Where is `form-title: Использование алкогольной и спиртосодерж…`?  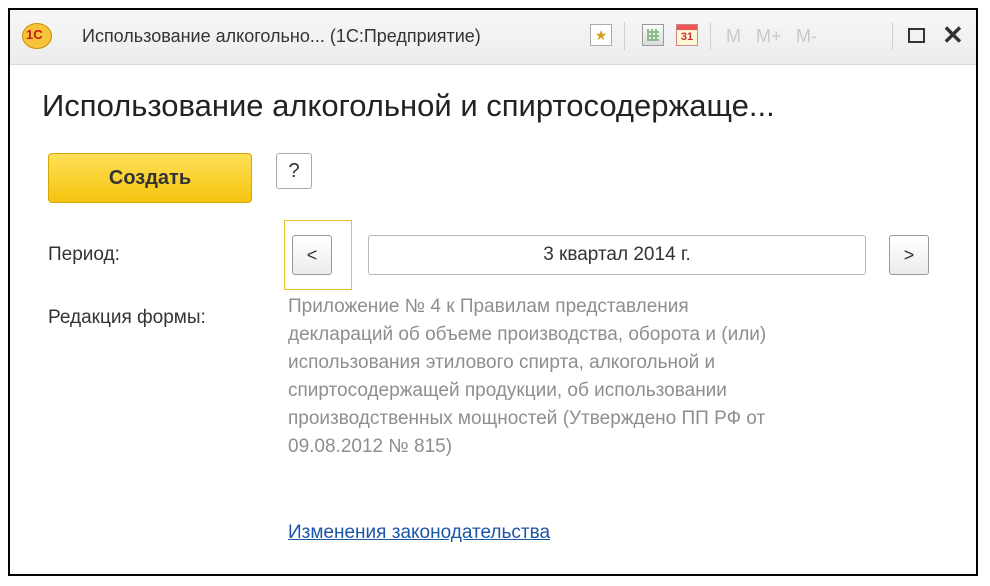
form-title: Использование алкогольной и спиртосодерж… is located at coordinates (408, 105).